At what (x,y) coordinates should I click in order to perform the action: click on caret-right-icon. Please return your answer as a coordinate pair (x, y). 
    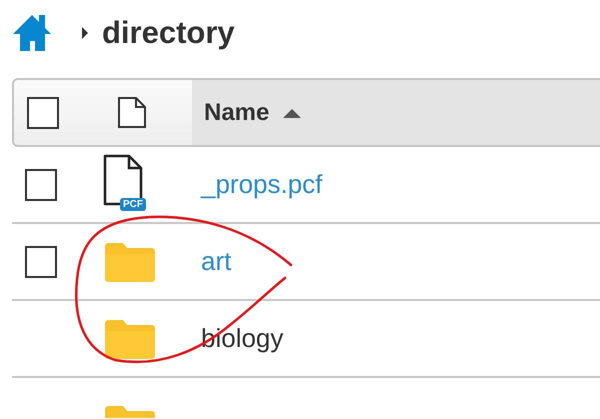
    Looking at the image, I should click on (85, 33).